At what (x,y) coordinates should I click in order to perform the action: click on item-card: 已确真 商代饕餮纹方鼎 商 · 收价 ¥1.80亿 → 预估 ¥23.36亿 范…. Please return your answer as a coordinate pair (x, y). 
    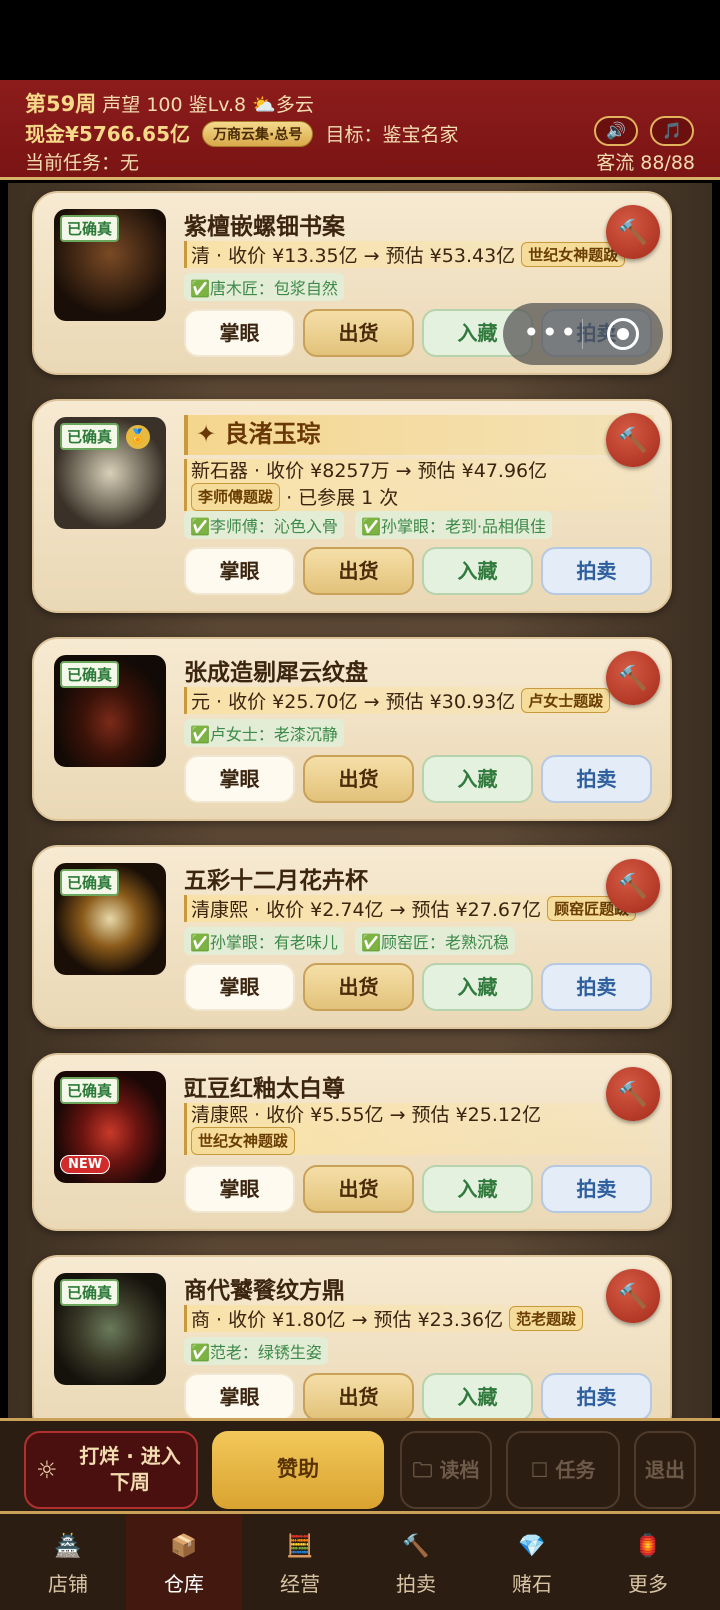
    Looking at the image, I should click on (352, 1336).